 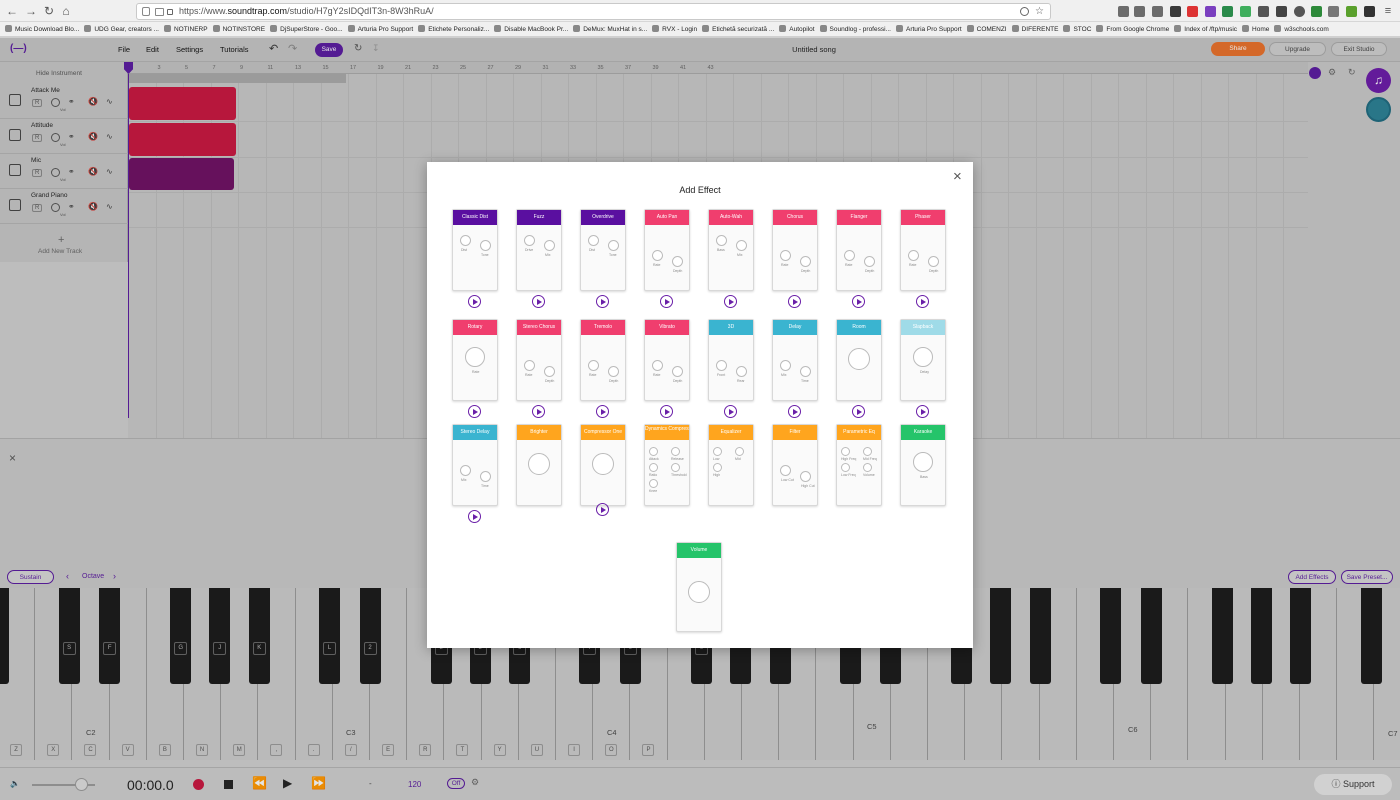 What do you see at coordinates (66, 11) in the screenshot?
I see `home-icon: ⌂` at bounding box center [66, 11].